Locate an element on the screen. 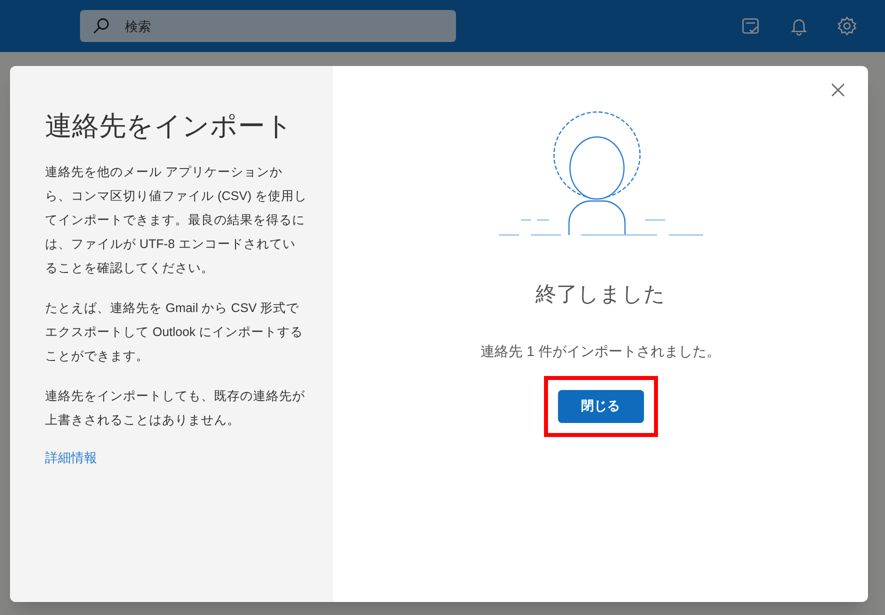  checklist-icon is located at coordinates (751, 26).